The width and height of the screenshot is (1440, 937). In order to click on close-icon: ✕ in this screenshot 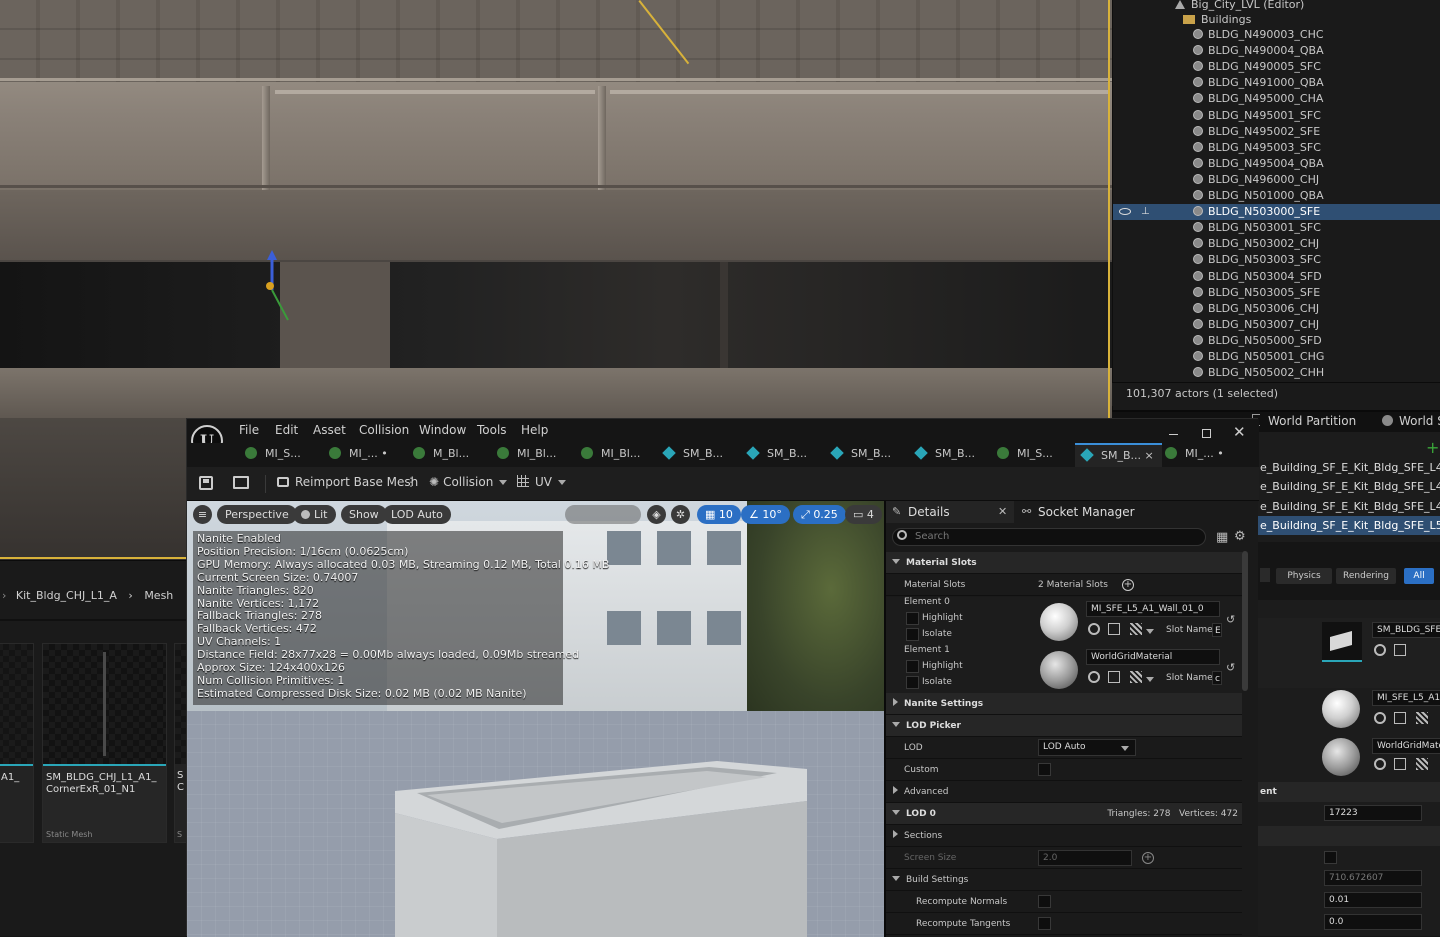, I will do `click(1239, 432)`.